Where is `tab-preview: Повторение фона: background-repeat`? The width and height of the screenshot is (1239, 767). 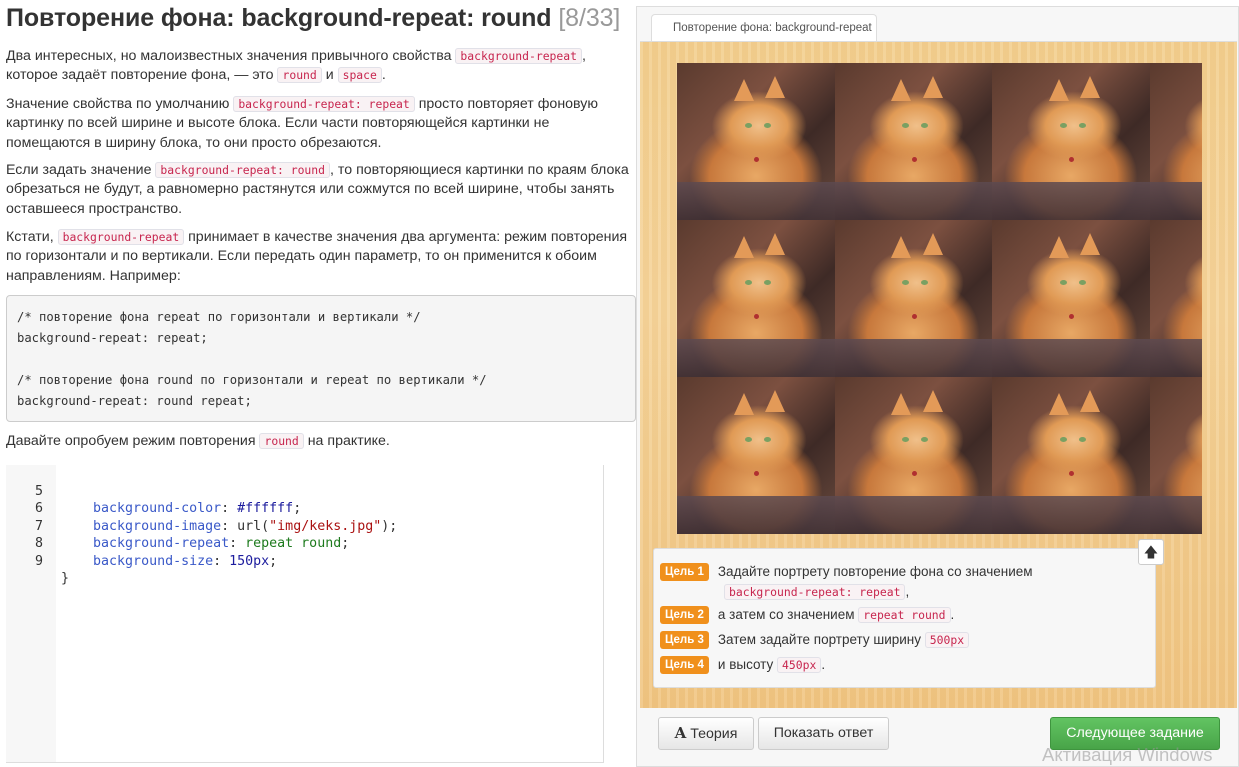
tab-preview: Повторение фона: background-repeat is located at coordinates (764, 28).